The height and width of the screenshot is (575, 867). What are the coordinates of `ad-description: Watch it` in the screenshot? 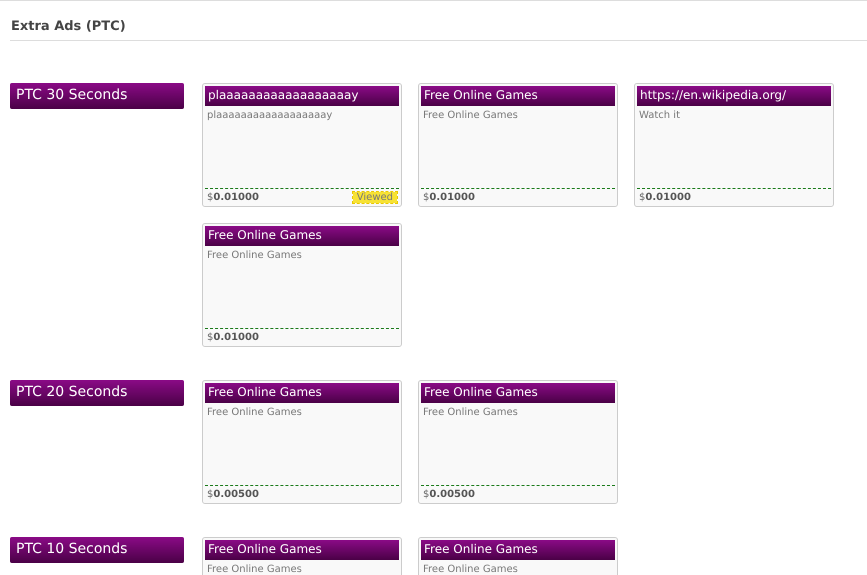 It's located at (659, 115).